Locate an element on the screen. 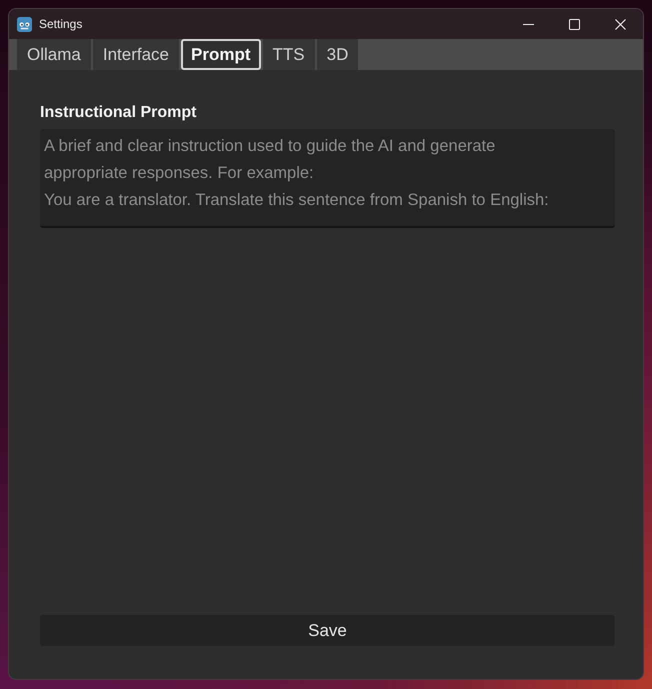 Image resolution: width=652 pixels, height=689 pixels. tab: Ollama is located at coordinates (54, 54).